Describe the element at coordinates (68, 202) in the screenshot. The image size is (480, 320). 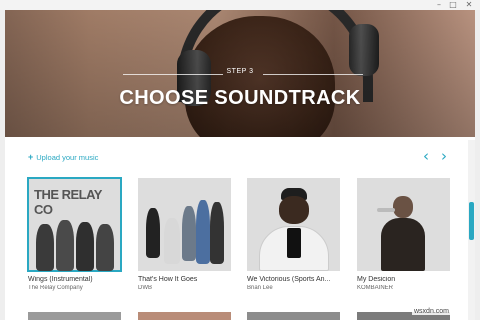
I see `album-art-lettering: THE RELAY CO` at that location.